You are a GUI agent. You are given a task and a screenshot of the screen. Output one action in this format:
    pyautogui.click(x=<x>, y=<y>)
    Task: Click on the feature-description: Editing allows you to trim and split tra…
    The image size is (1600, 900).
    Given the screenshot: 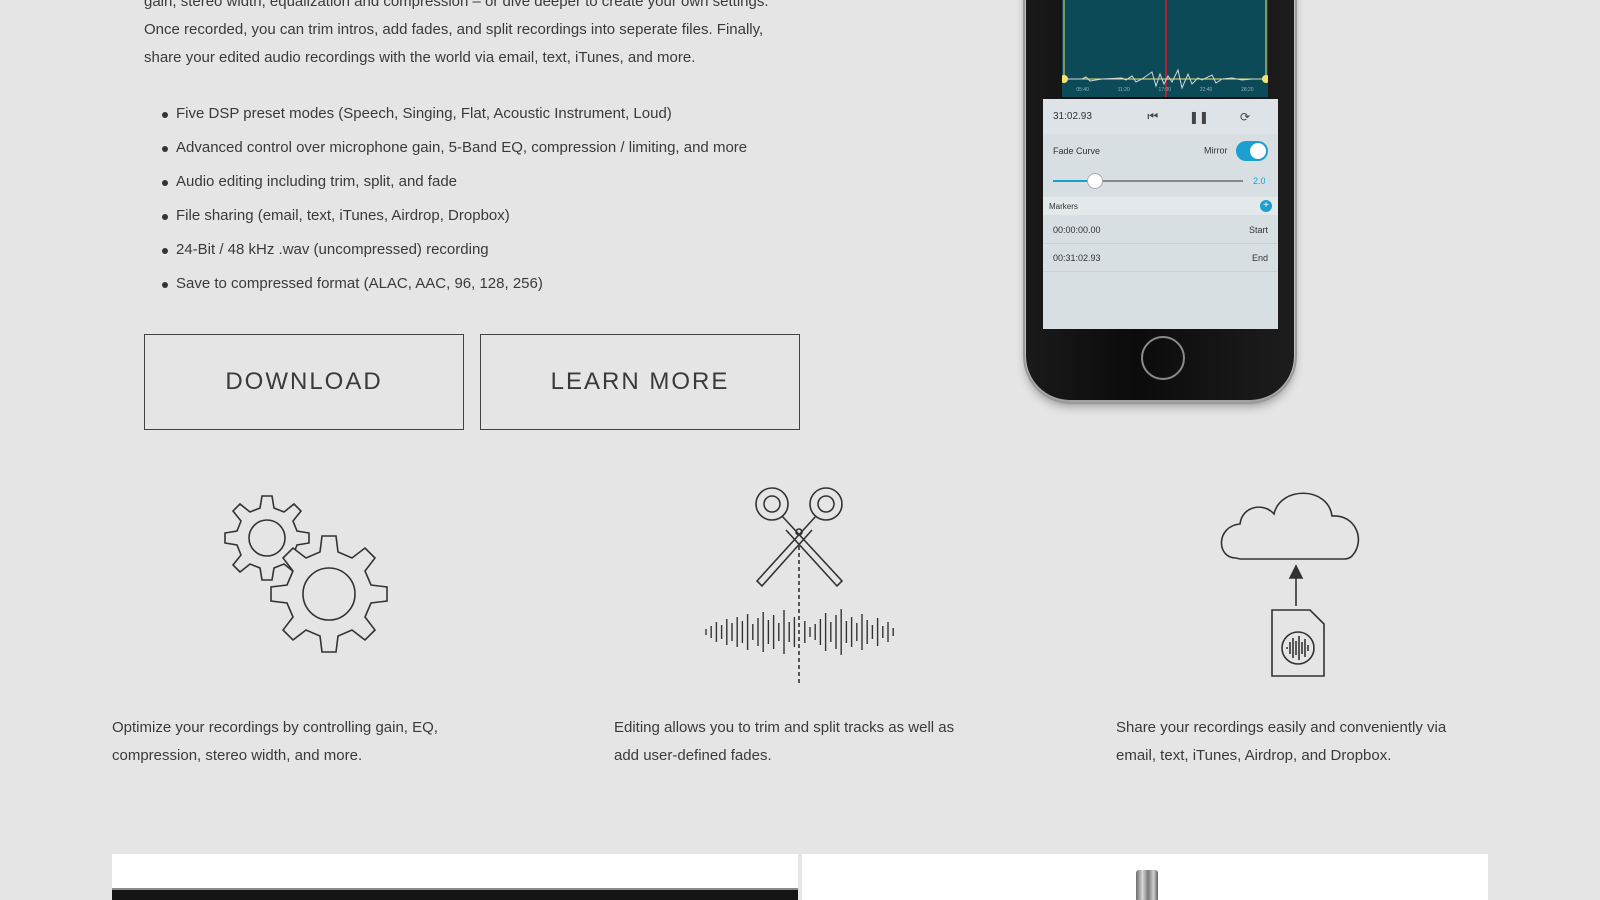 What is the action you would take?
    pyautogui.click(x=784, y=741)
    